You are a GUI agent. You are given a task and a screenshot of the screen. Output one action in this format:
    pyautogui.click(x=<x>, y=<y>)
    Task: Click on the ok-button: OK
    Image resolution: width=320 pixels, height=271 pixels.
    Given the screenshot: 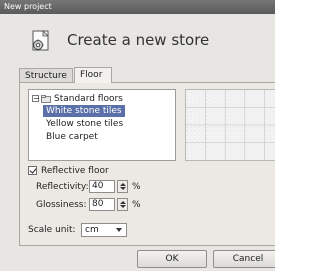 What is the action you would take?
    pyautogui.click(x=172, y=259)
    